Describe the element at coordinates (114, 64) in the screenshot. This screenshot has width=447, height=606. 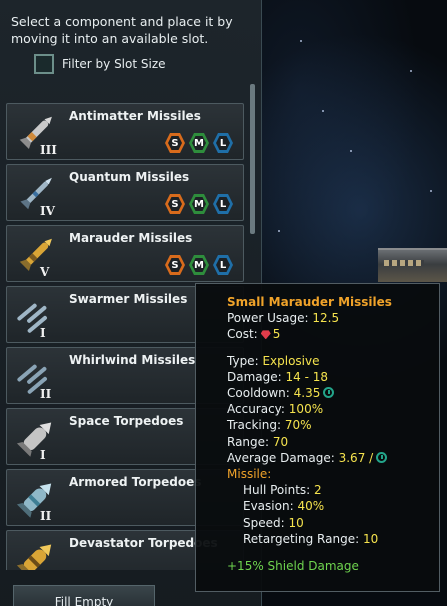
I see `filter-label: Filter by Slot Size` at that location.